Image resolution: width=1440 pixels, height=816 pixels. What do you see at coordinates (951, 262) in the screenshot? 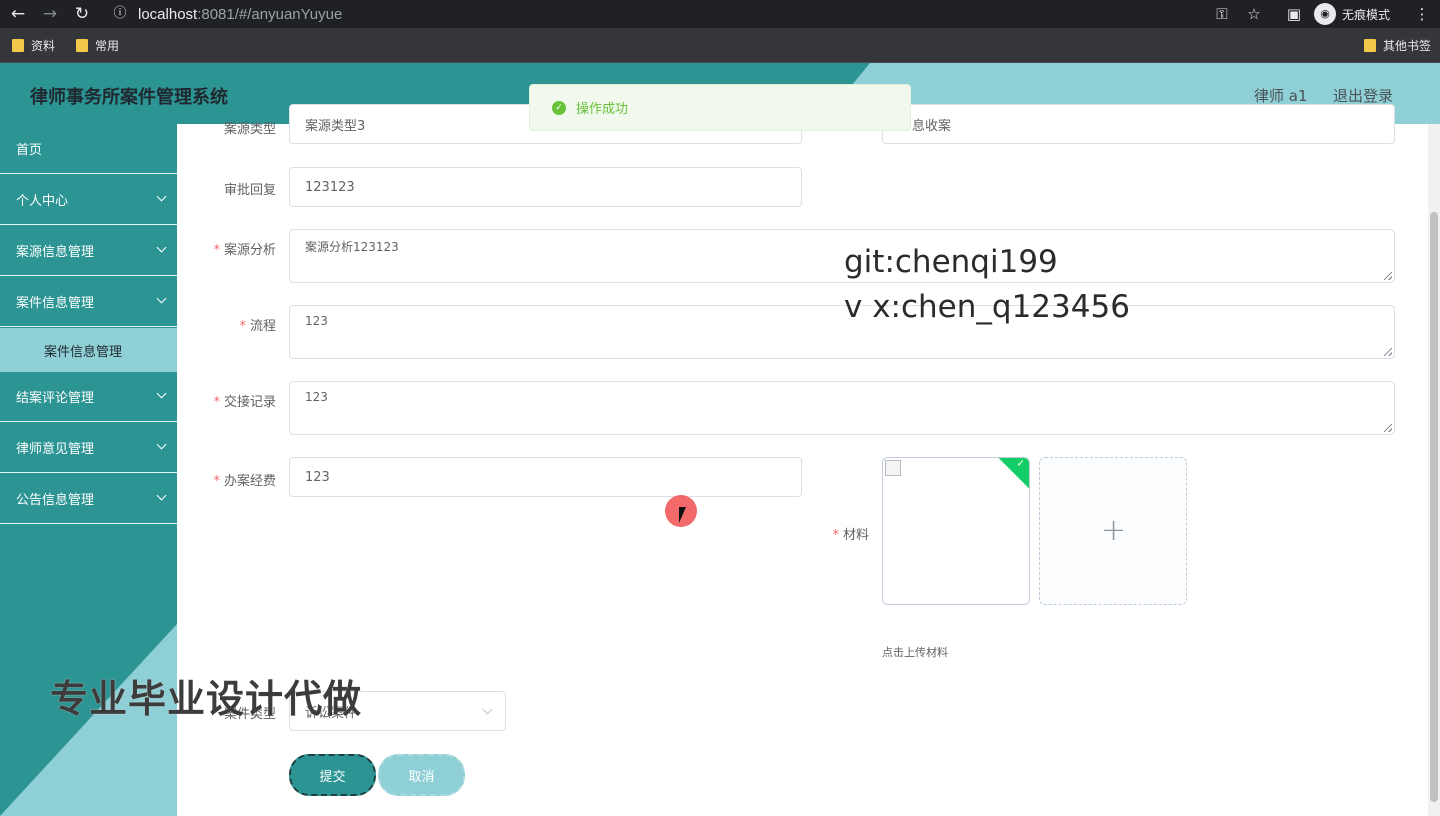
I see `overlay-git-text: git:chenqi199` at bounding box center [951, 262].